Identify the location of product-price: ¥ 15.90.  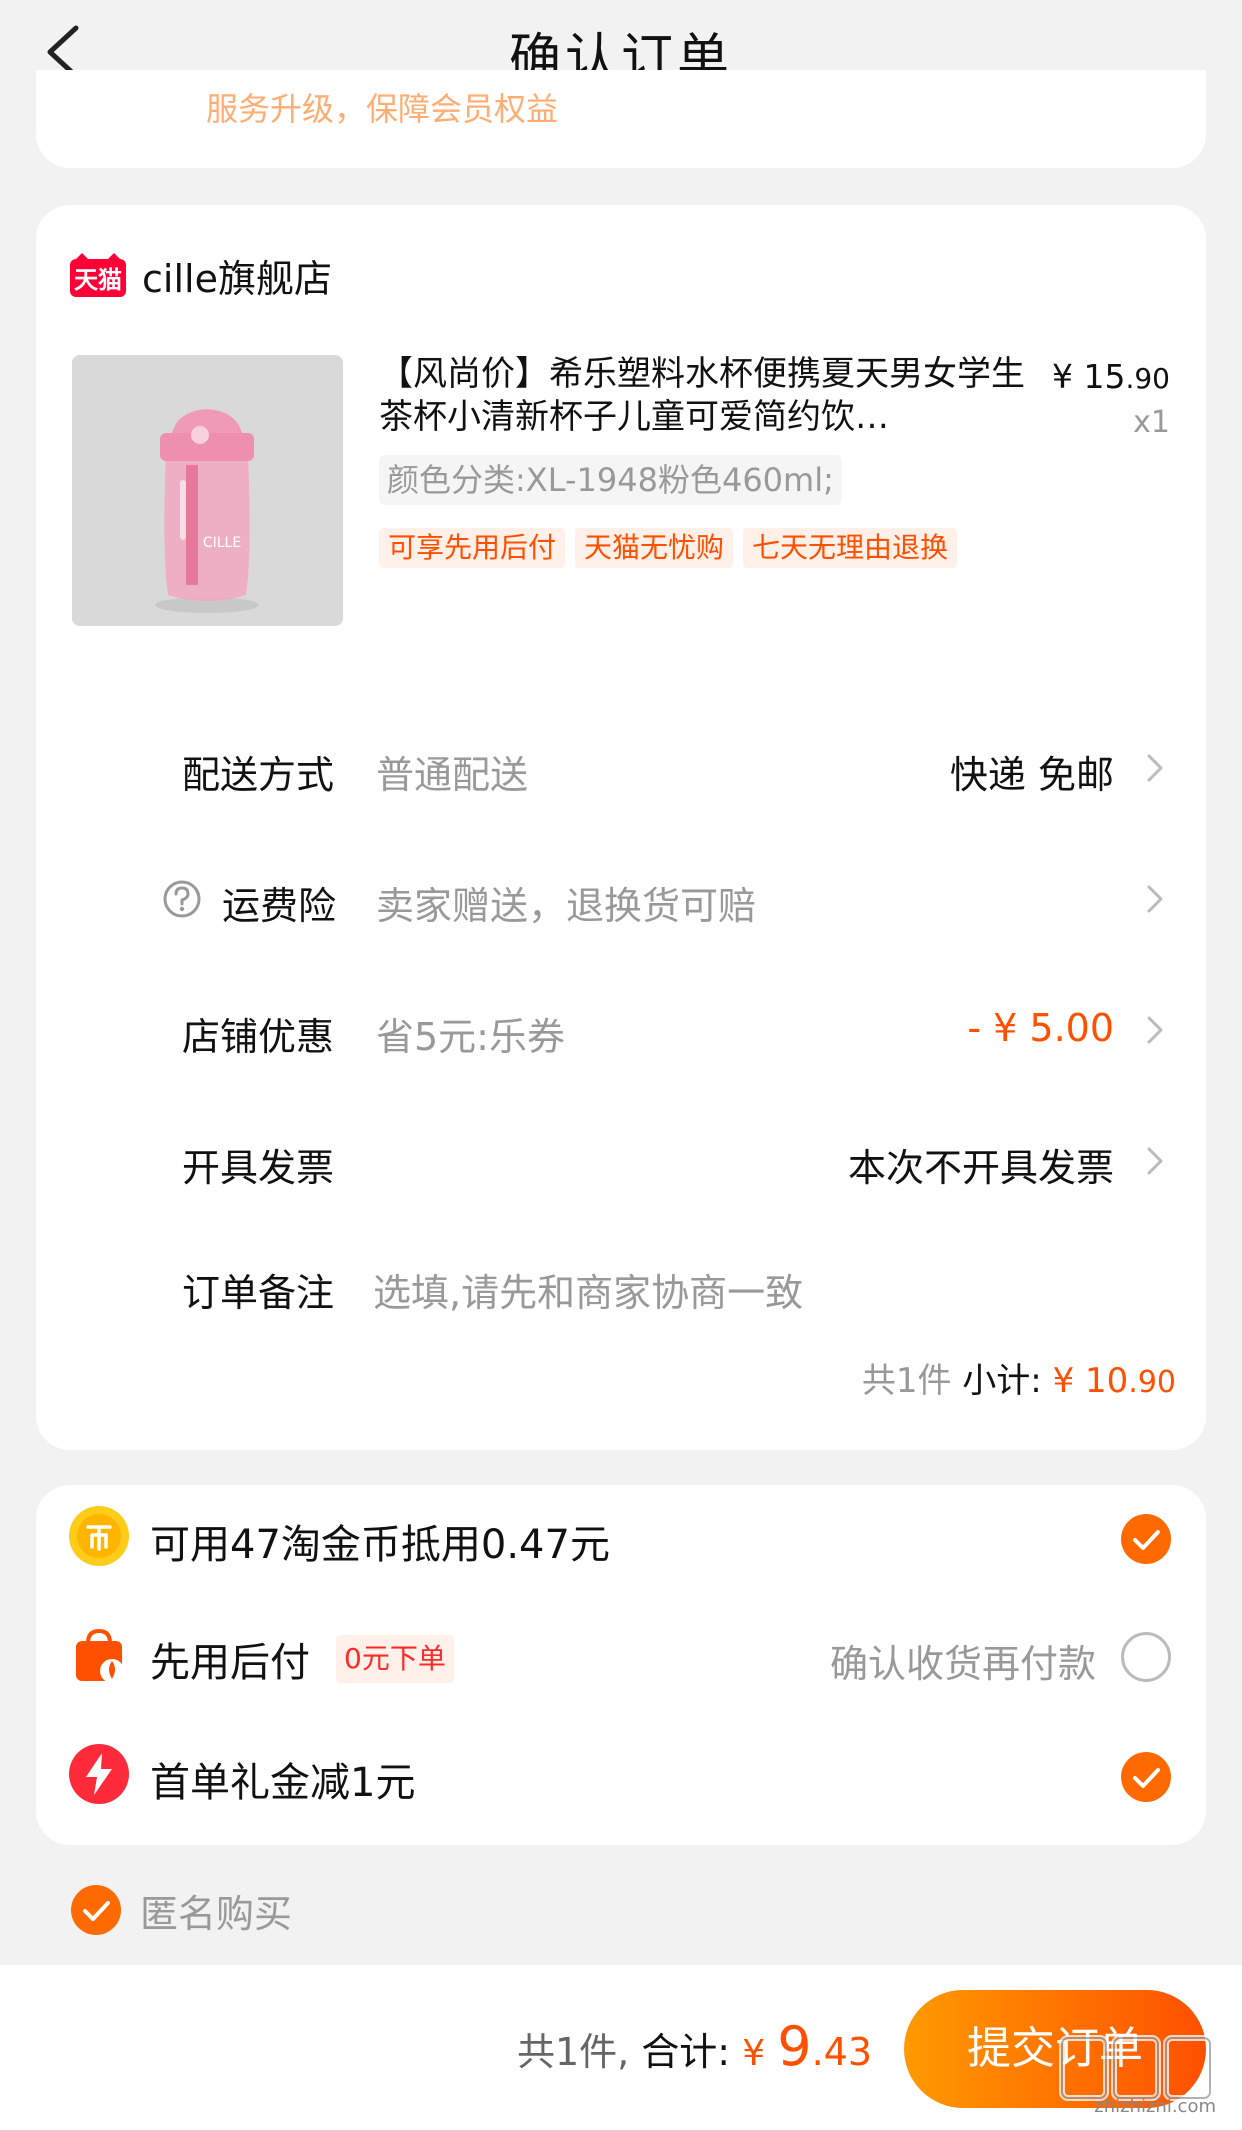
(1110, 376).